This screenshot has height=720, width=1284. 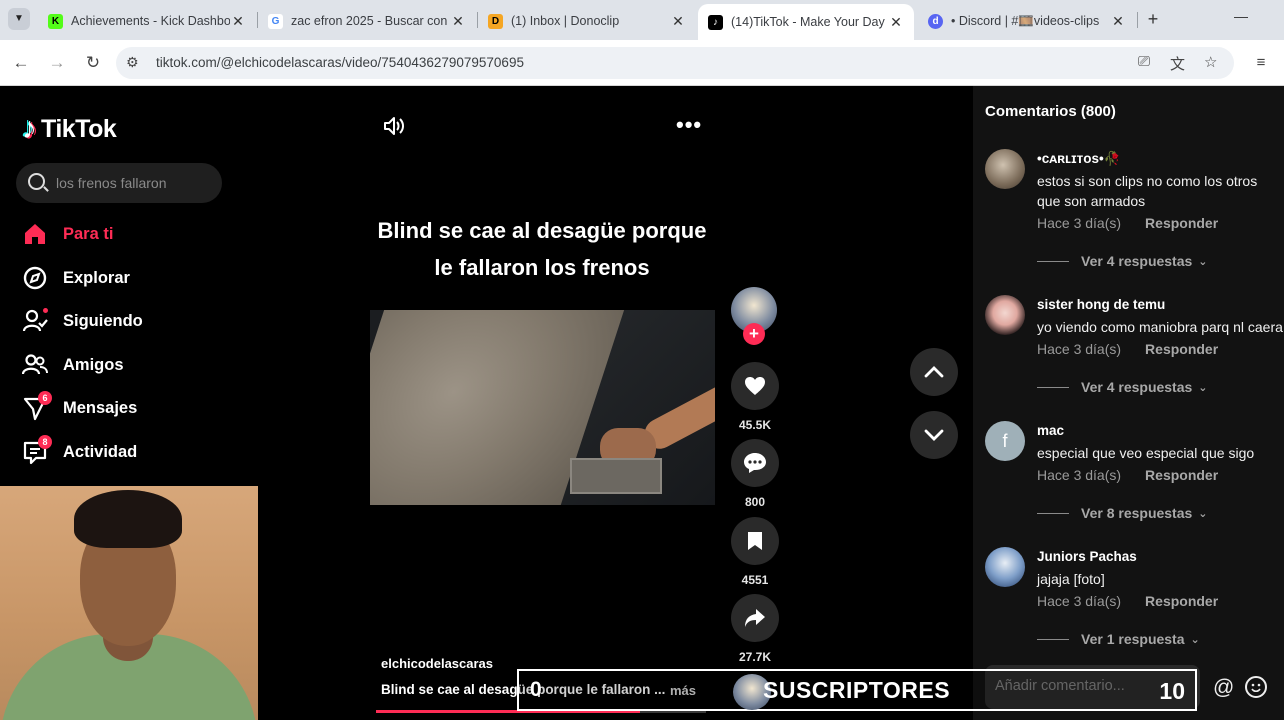 What do you see at coordinates (35, 278) in the screenshot?
I see `compass-icon` at bounding box center [35, 278].